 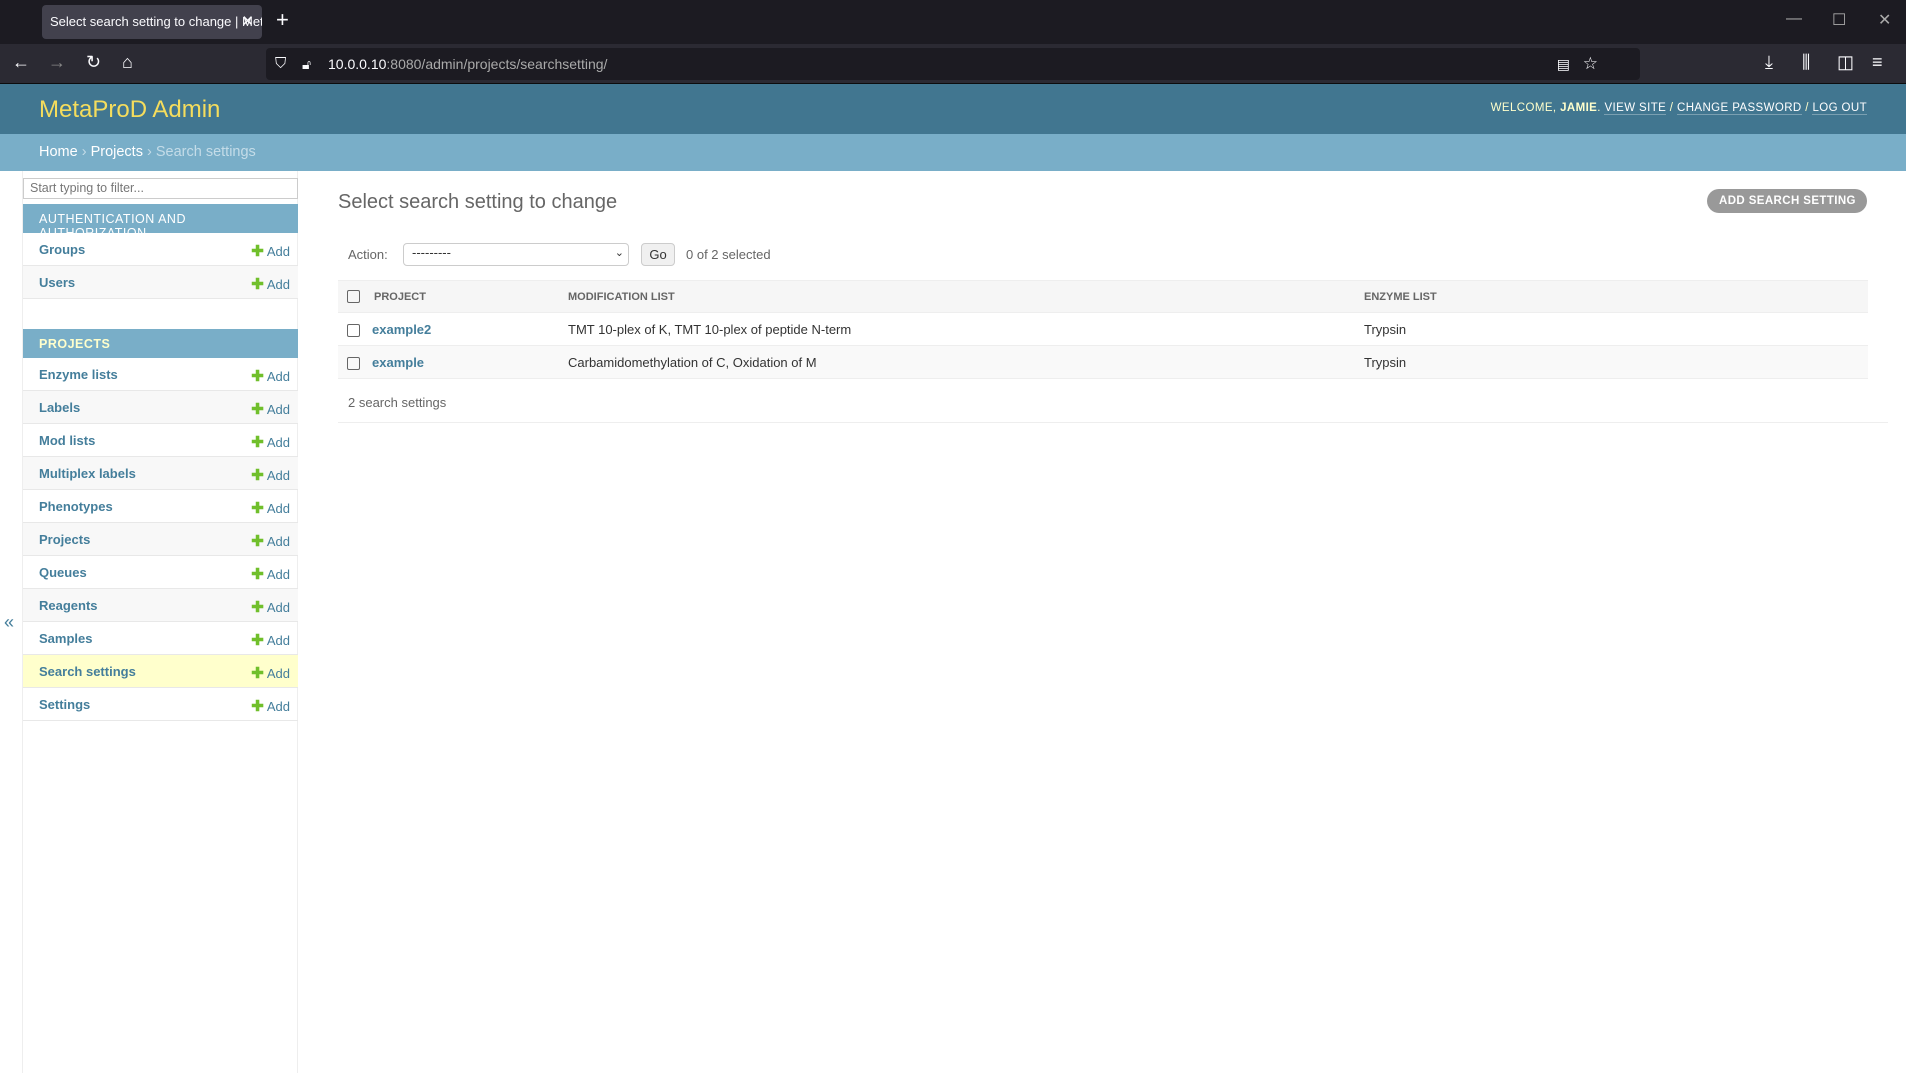 What do you see at coordinates (21, 62) in the screenshot?
I see `back-icon: ←` at bounding box center [21, 62].